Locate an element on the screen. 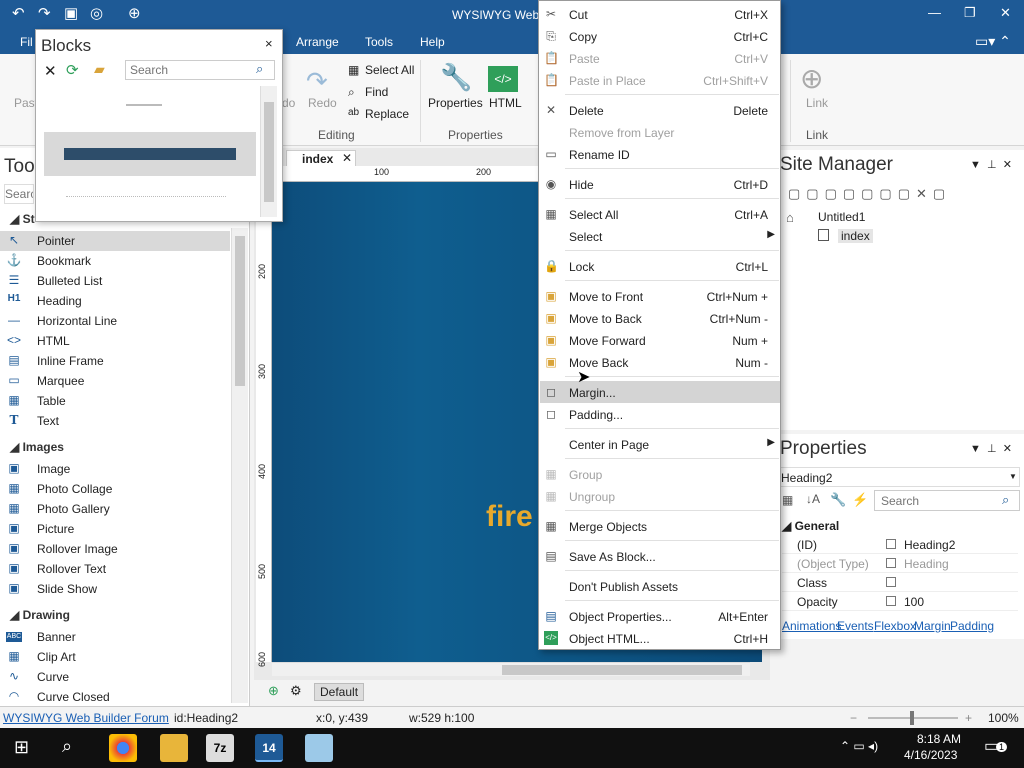  properties-search-input is located at coordinates (947, 500).